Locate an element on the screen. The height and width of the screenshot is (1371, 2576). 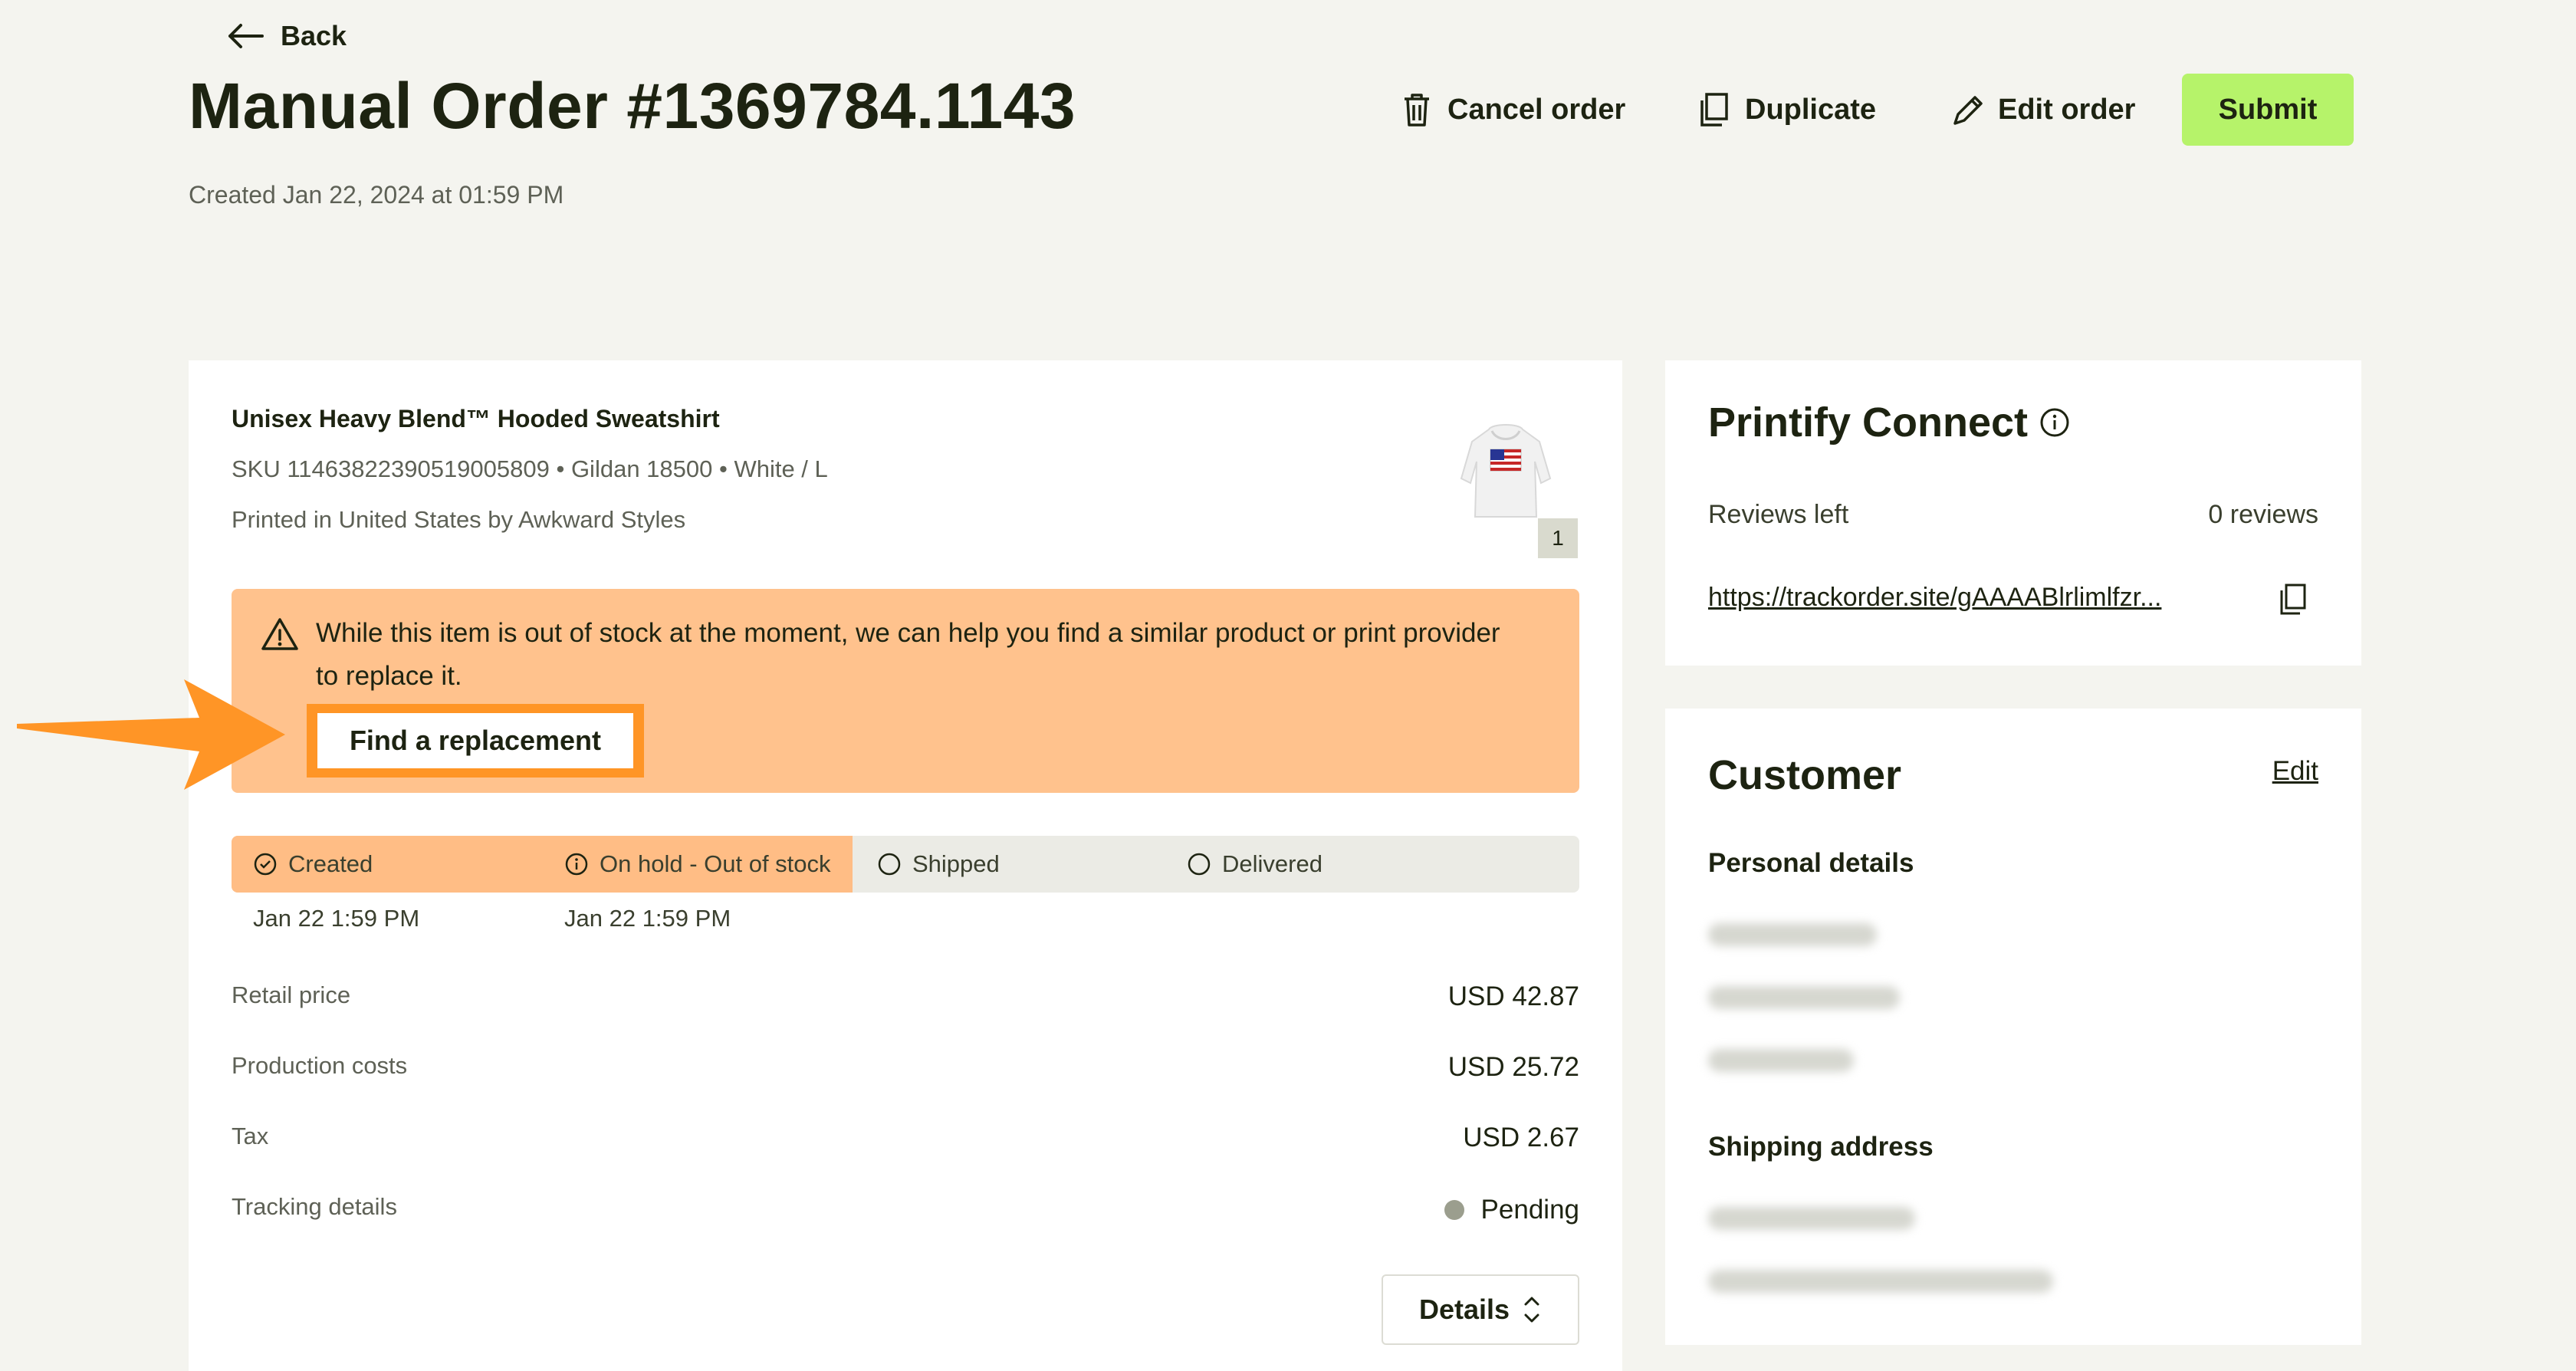
back-link: Back is located at coordinates (287, 36).